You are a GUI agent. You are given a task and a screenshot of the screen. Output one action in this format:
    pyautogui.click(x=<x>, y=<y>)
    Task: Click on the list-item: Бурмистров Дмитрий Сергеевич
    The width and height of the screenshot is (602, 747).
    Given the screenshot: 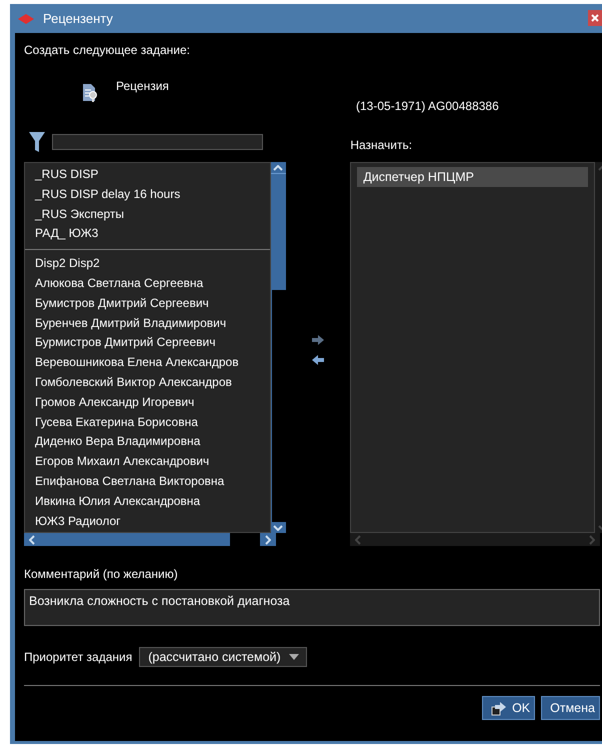 What is the action you would take?
    pyautogui.click(x=147, y=343)
    